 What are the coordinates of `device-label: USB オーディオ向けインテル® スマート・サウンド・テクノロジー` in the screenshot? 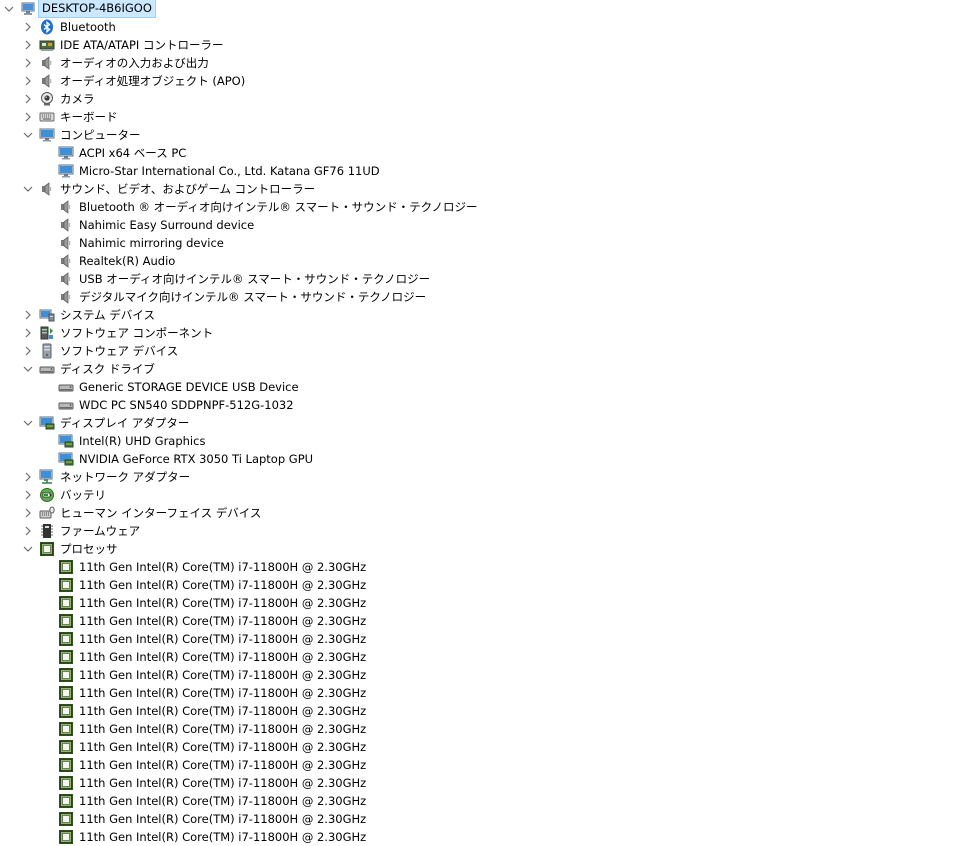 It's located at (255, 279).